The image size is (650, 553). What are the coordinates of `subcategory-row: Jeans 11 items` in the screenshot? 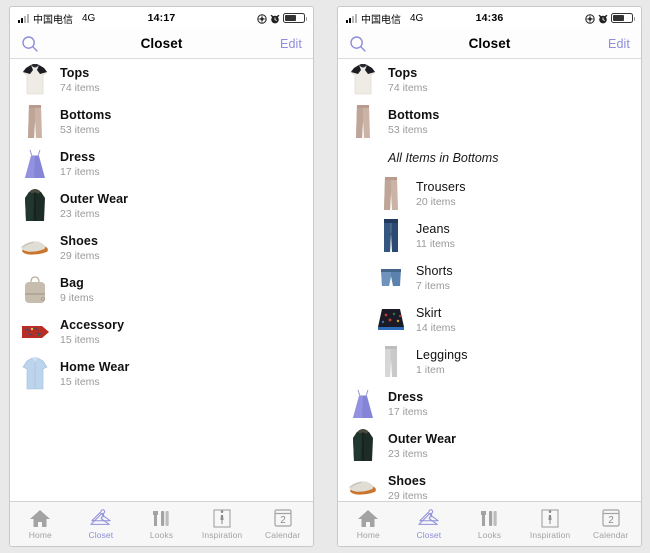 It's located at (489, 236).